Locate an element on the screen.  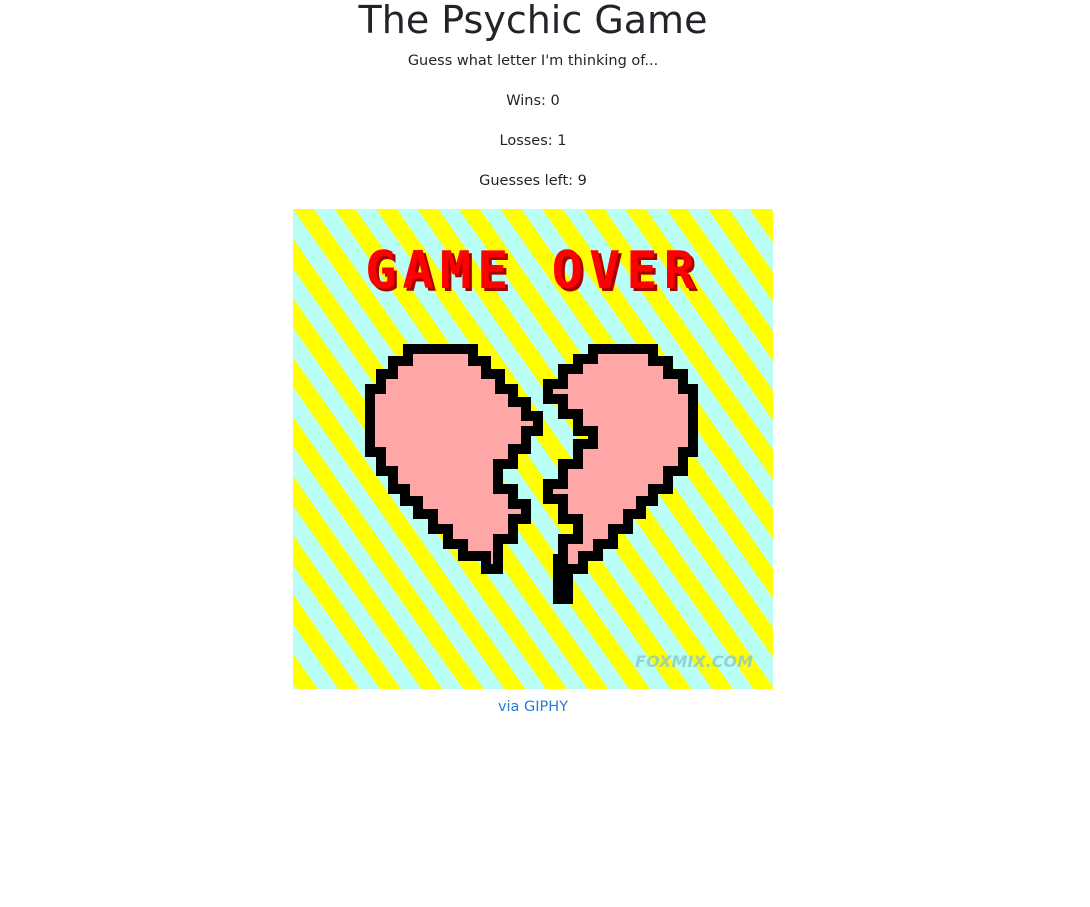
wins-counter: Wins: 0 is located at coordinates (533, 101).